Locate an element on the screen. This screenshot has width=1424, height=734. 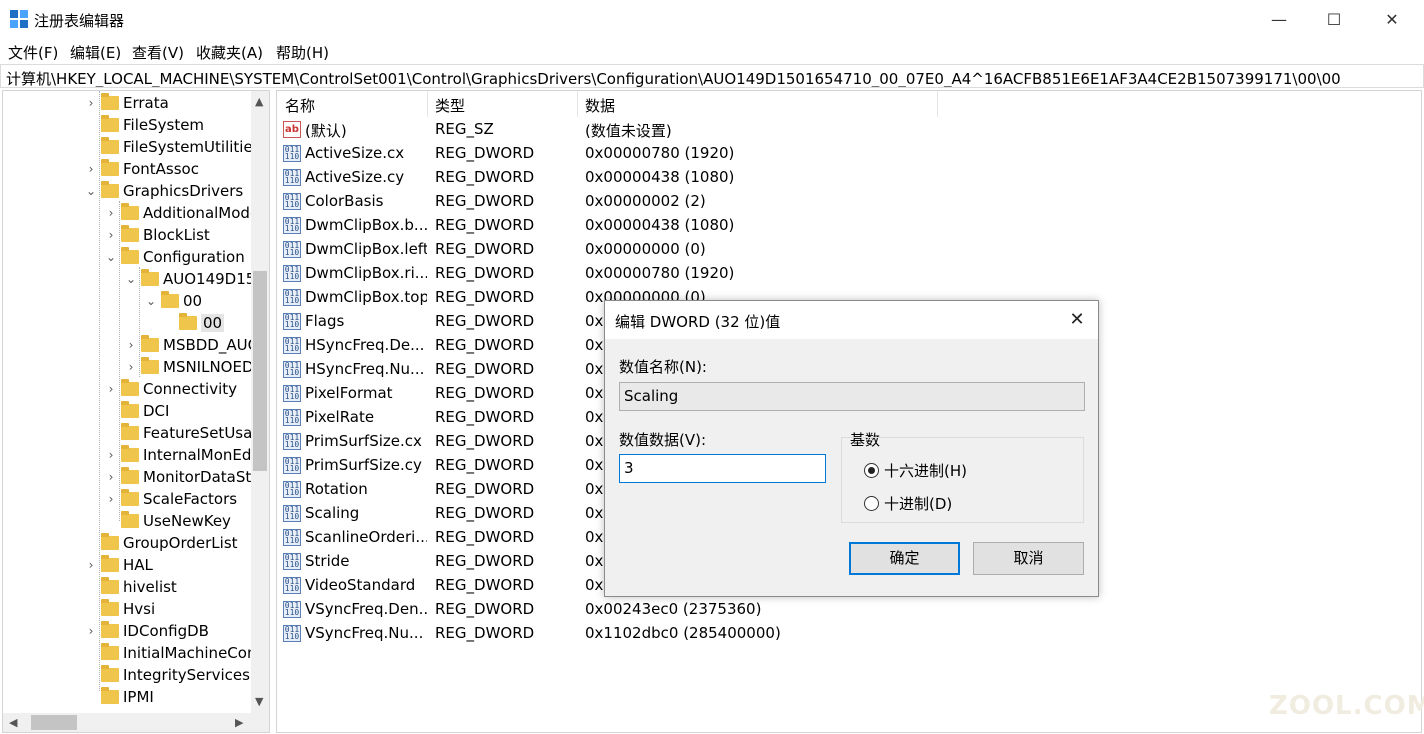
radio-checked-icon is located at coordinates (871, 470).